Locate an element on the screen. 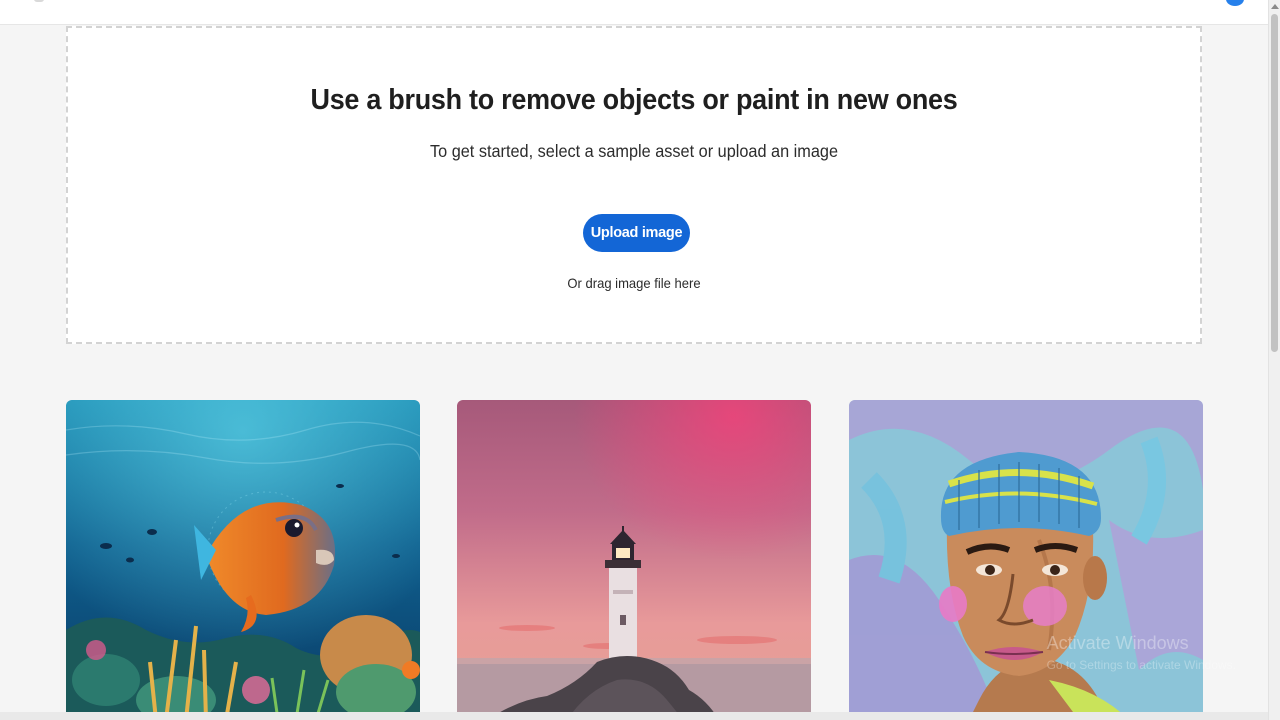 The image size is (1280, 720). fish-sample-image is located at coordinates (243, 560).